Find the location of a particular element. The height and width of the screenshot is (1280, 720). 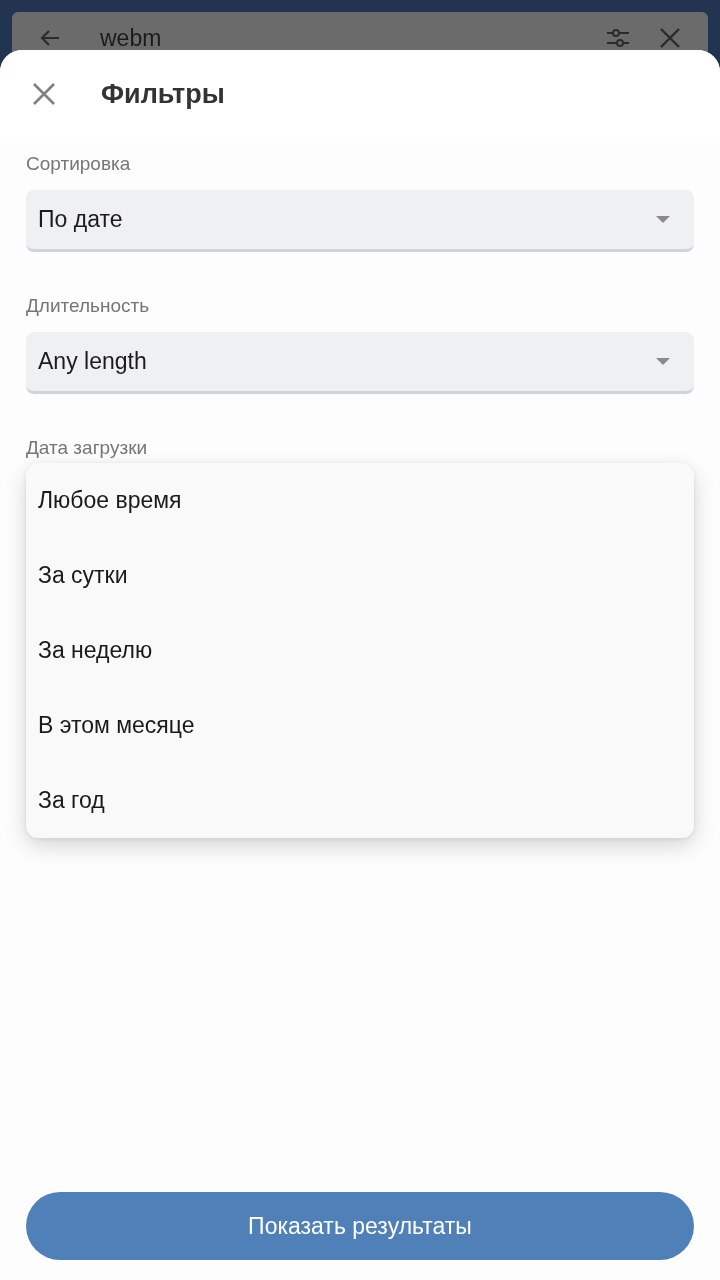

close-button is located at coordinates (44, 93).